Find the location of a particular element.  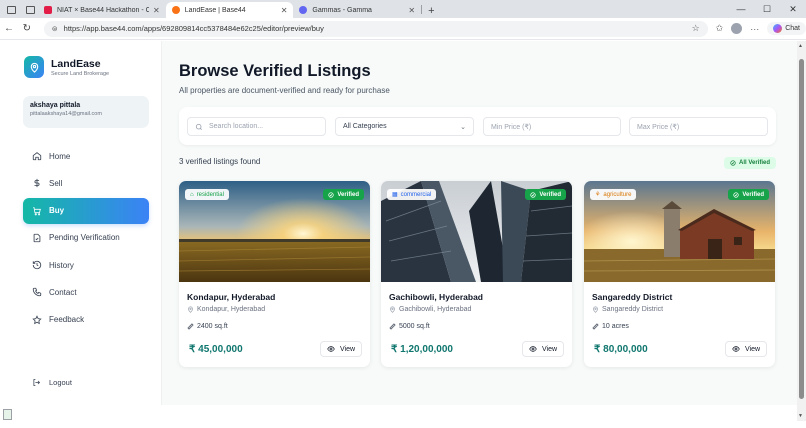

reload-icon: ↻ is located at coordinates (27, 28).